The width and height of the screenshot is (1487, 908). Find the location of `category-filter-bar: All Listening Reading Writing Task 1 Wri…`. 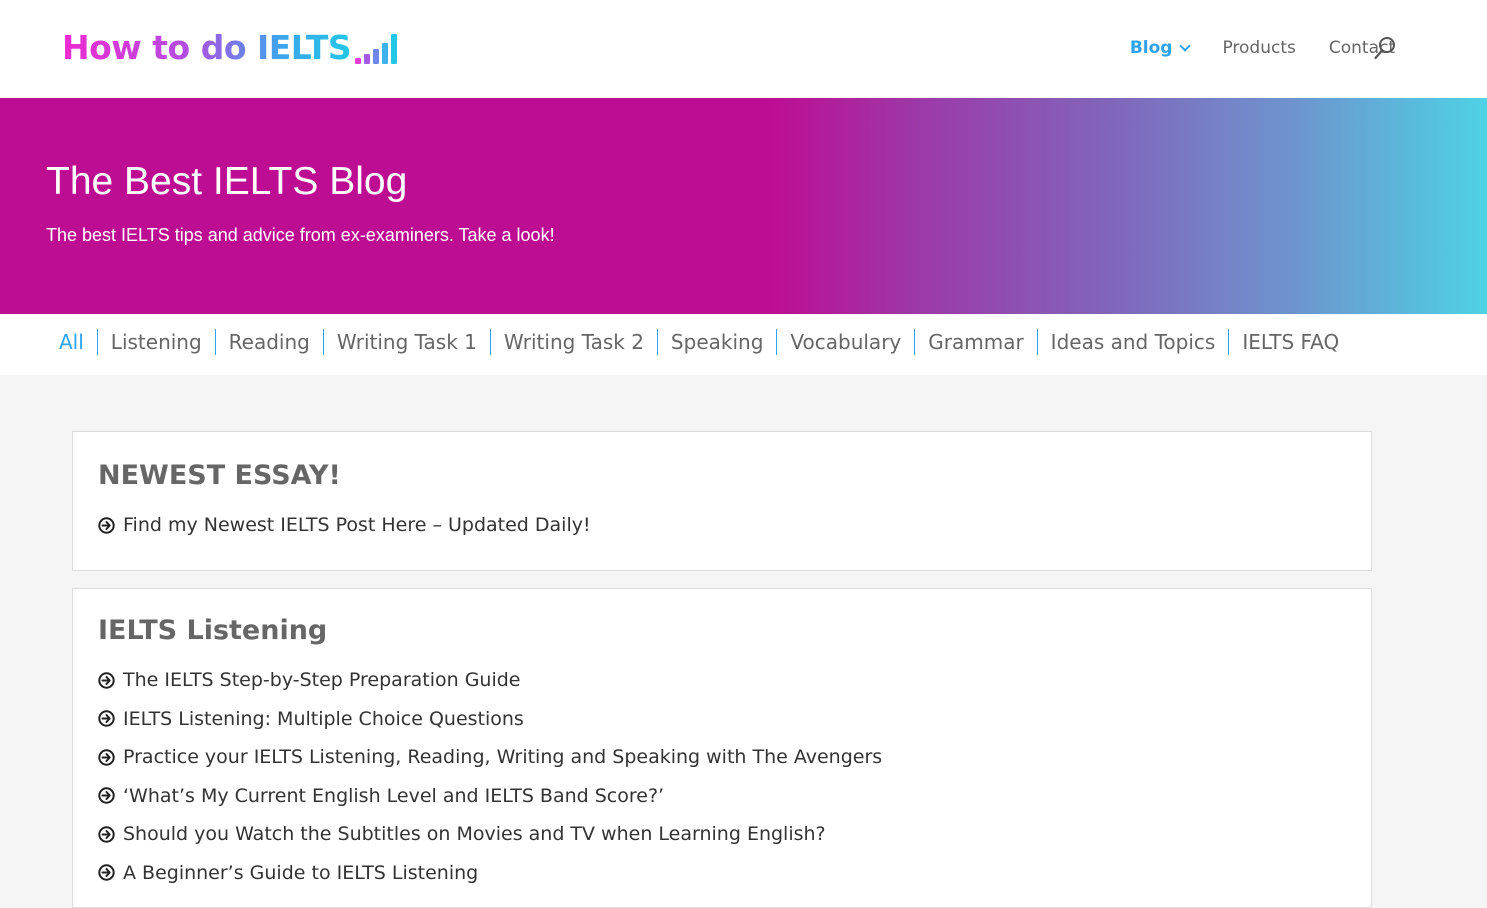

category-filter-bar: All Listening Reading Writing Task 1 Wri… is located at coordinates (743, 344).